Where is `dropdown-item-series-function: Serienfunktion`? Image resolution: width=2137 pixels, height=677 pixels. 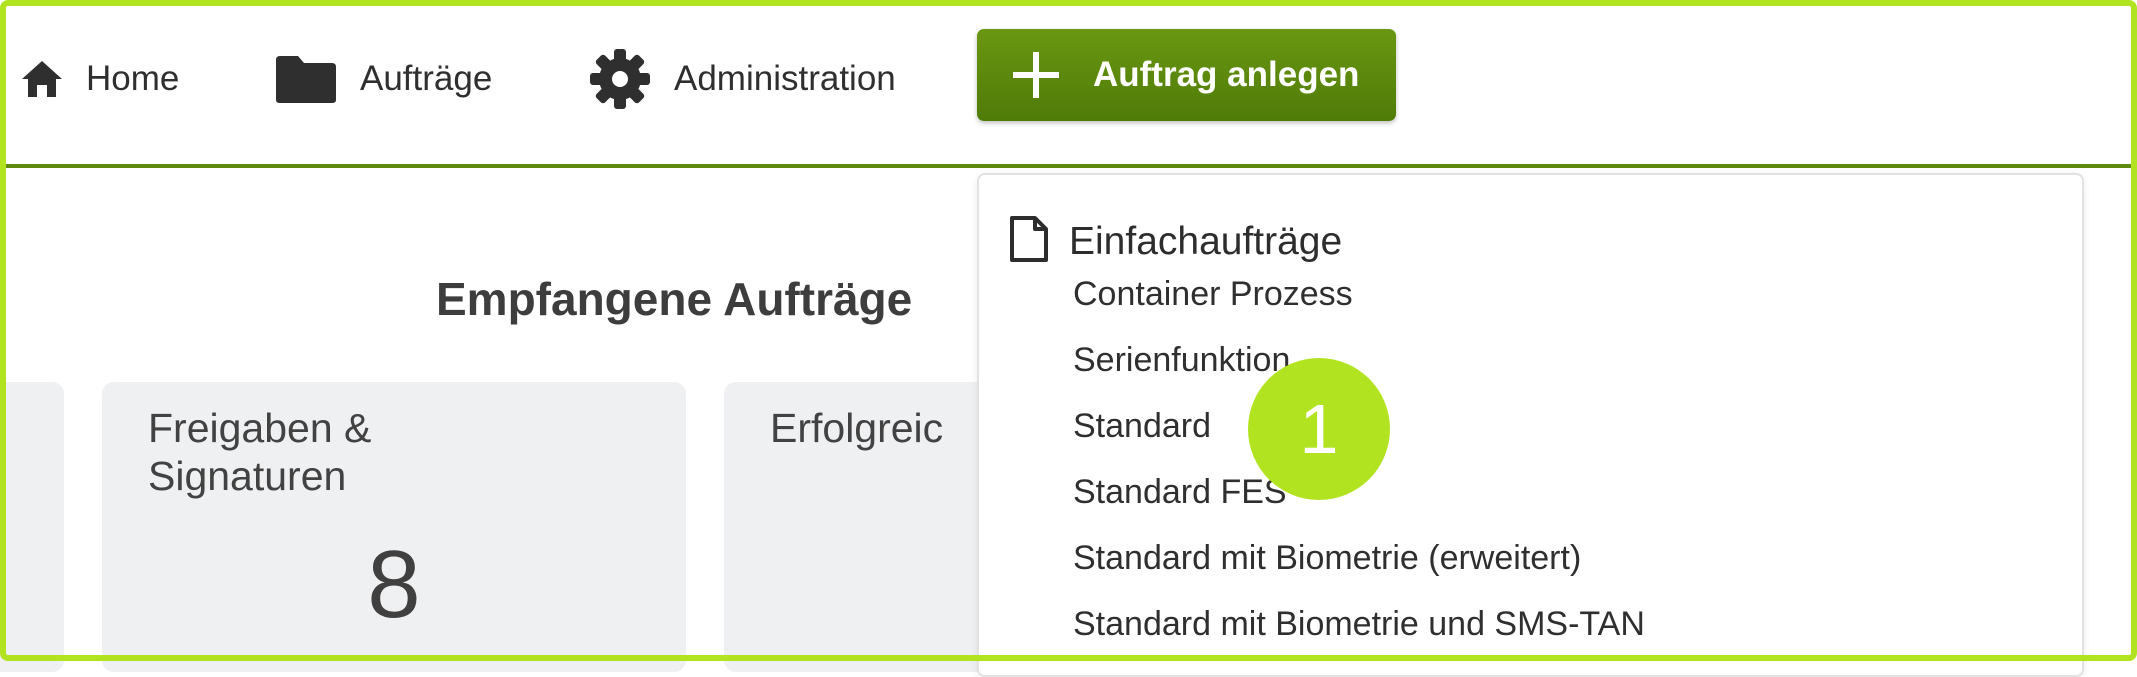 dropdown-item-series-function: Serienfunktion is located at coordinates (1181, 360).